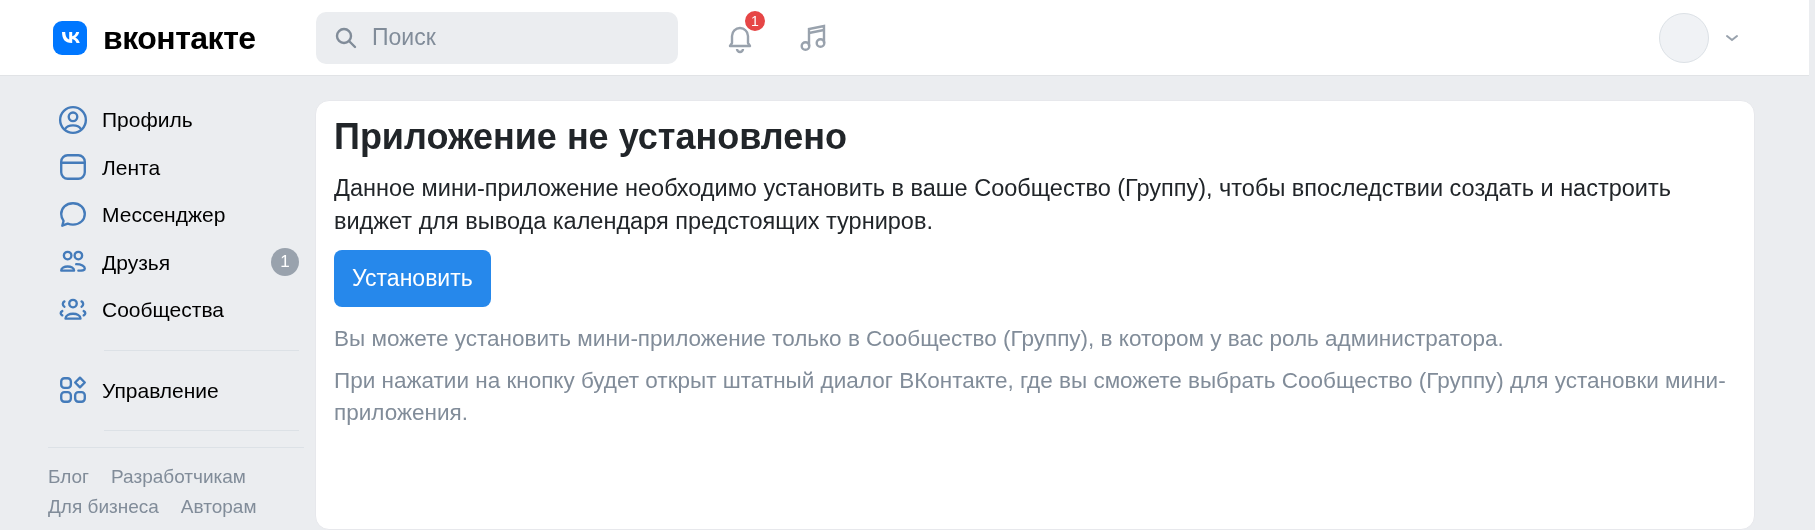 This screenshot has height=530, width=1815. What do you see at coordinates (285, 262) in the screenshot?
I see `count-badge: 1` at bounding box center [285, 262].